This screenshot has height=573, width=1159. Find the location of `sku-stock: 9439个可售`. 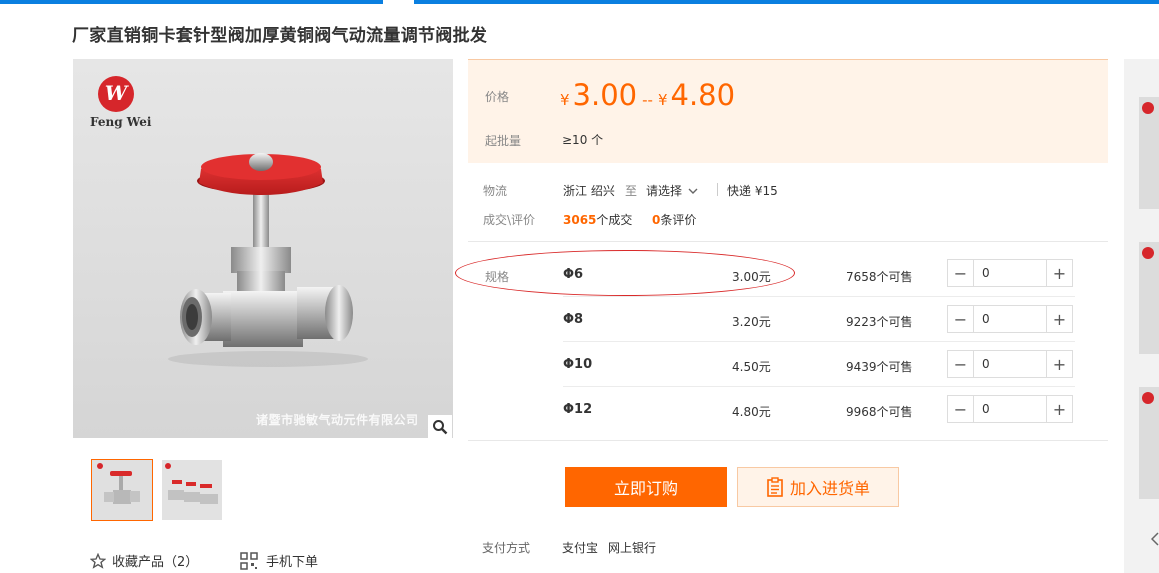

sku-stock: 9439个可售 is located at coordinates (879, 367).